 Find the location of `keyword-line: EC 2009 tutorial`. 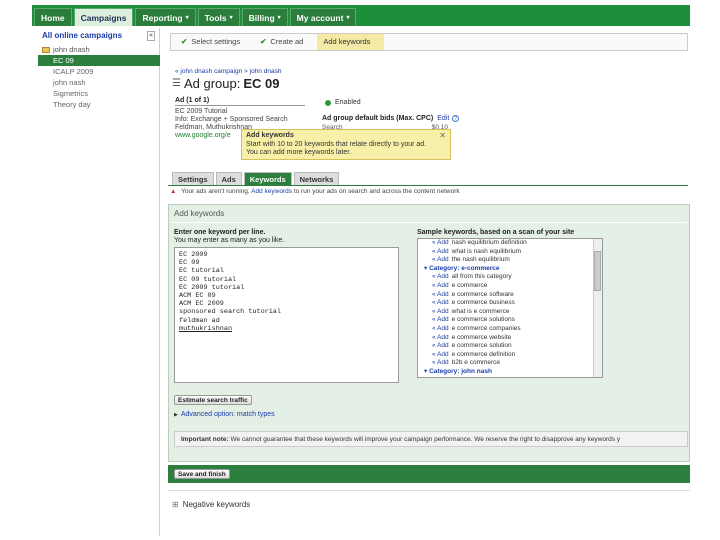

keyword-line: EC 2009 tutorial is located at coordinates (212, 287).